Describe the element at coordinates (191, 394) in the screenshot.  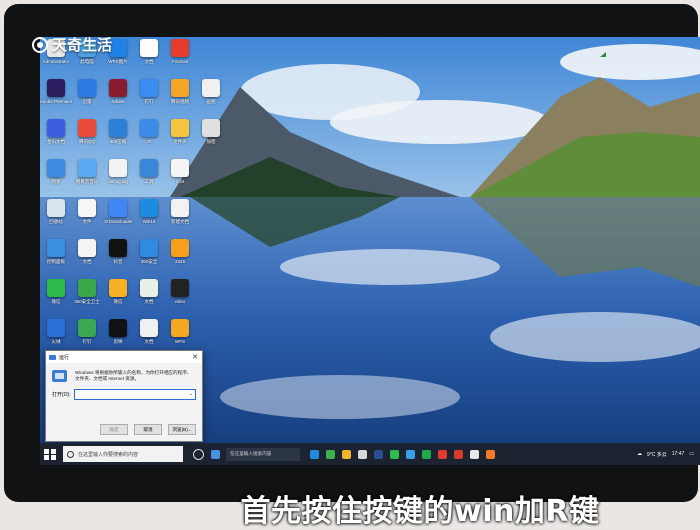
I see `chevron-down-icon: ⌄` at that location.